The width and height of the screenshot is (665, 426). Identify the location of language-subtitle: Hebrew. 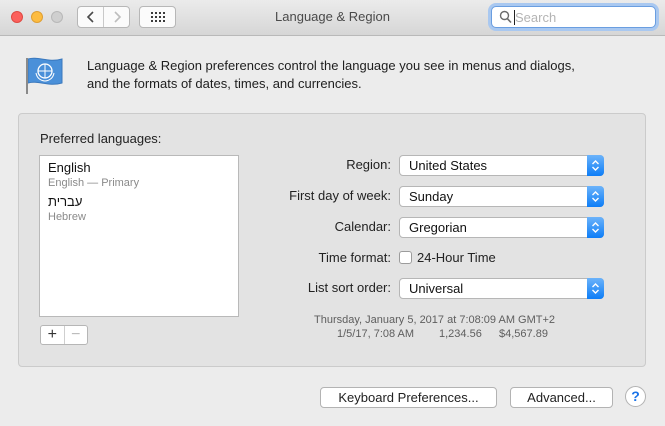
(67, 217).